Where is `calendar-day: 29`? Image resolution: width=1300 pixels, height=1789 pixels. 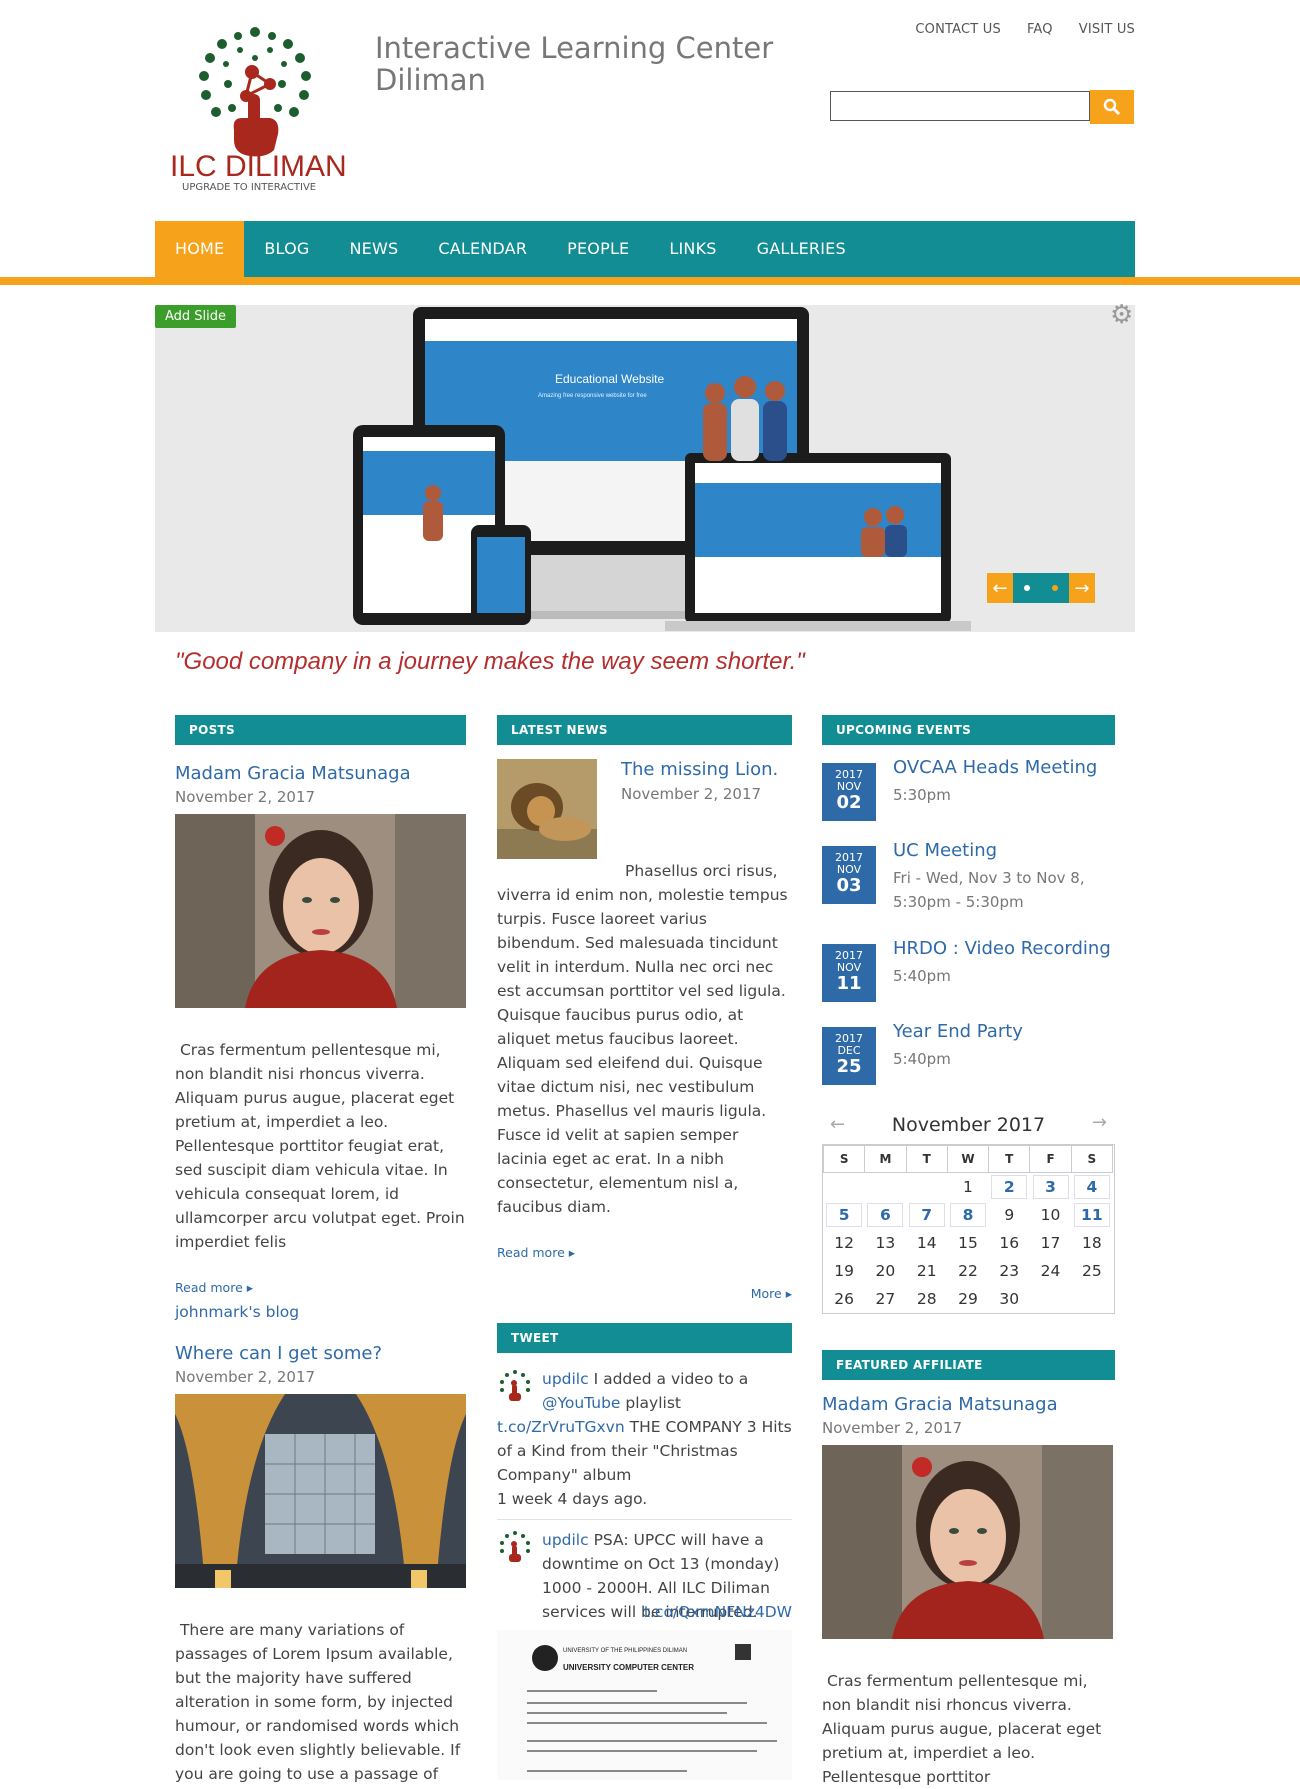
calendar-day: 29 is located at coordinates (968, 1299).